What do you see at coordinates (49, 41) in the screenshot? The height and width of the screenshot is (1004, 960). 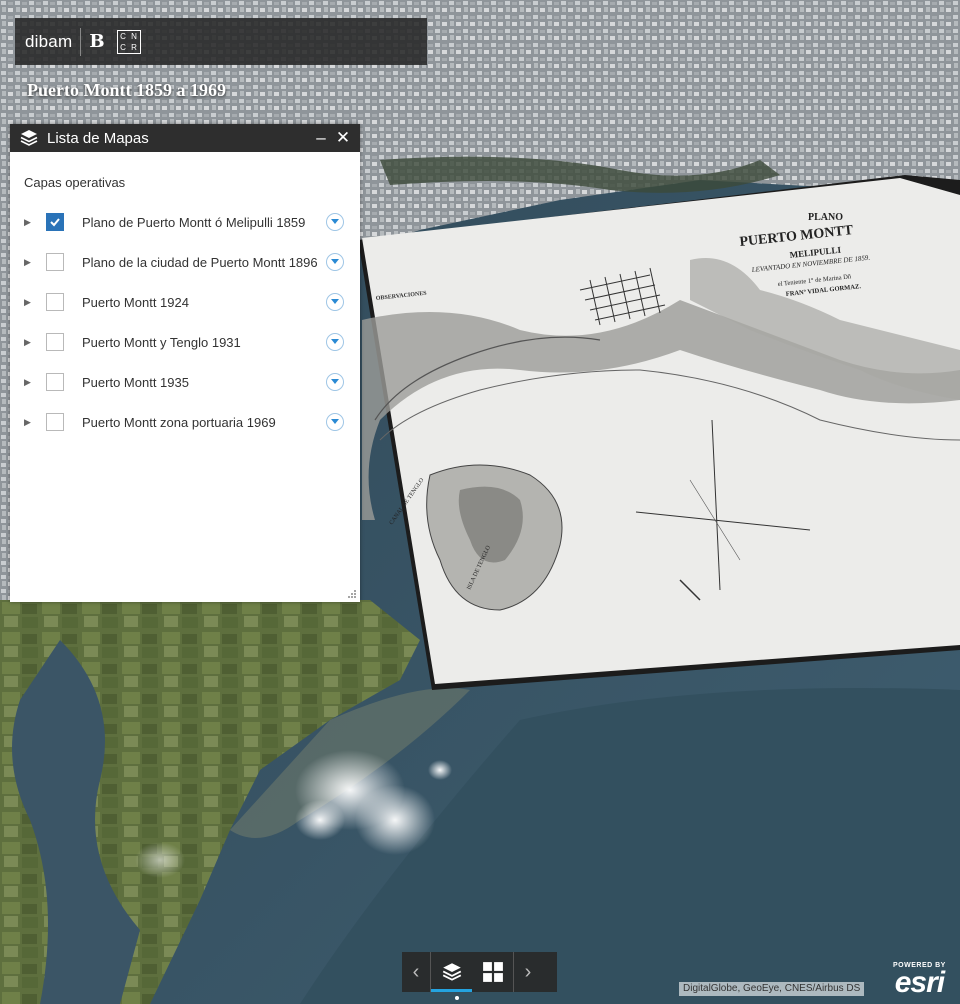 I see `brand-logo-text: dibam` at bounding box center [49, 41].